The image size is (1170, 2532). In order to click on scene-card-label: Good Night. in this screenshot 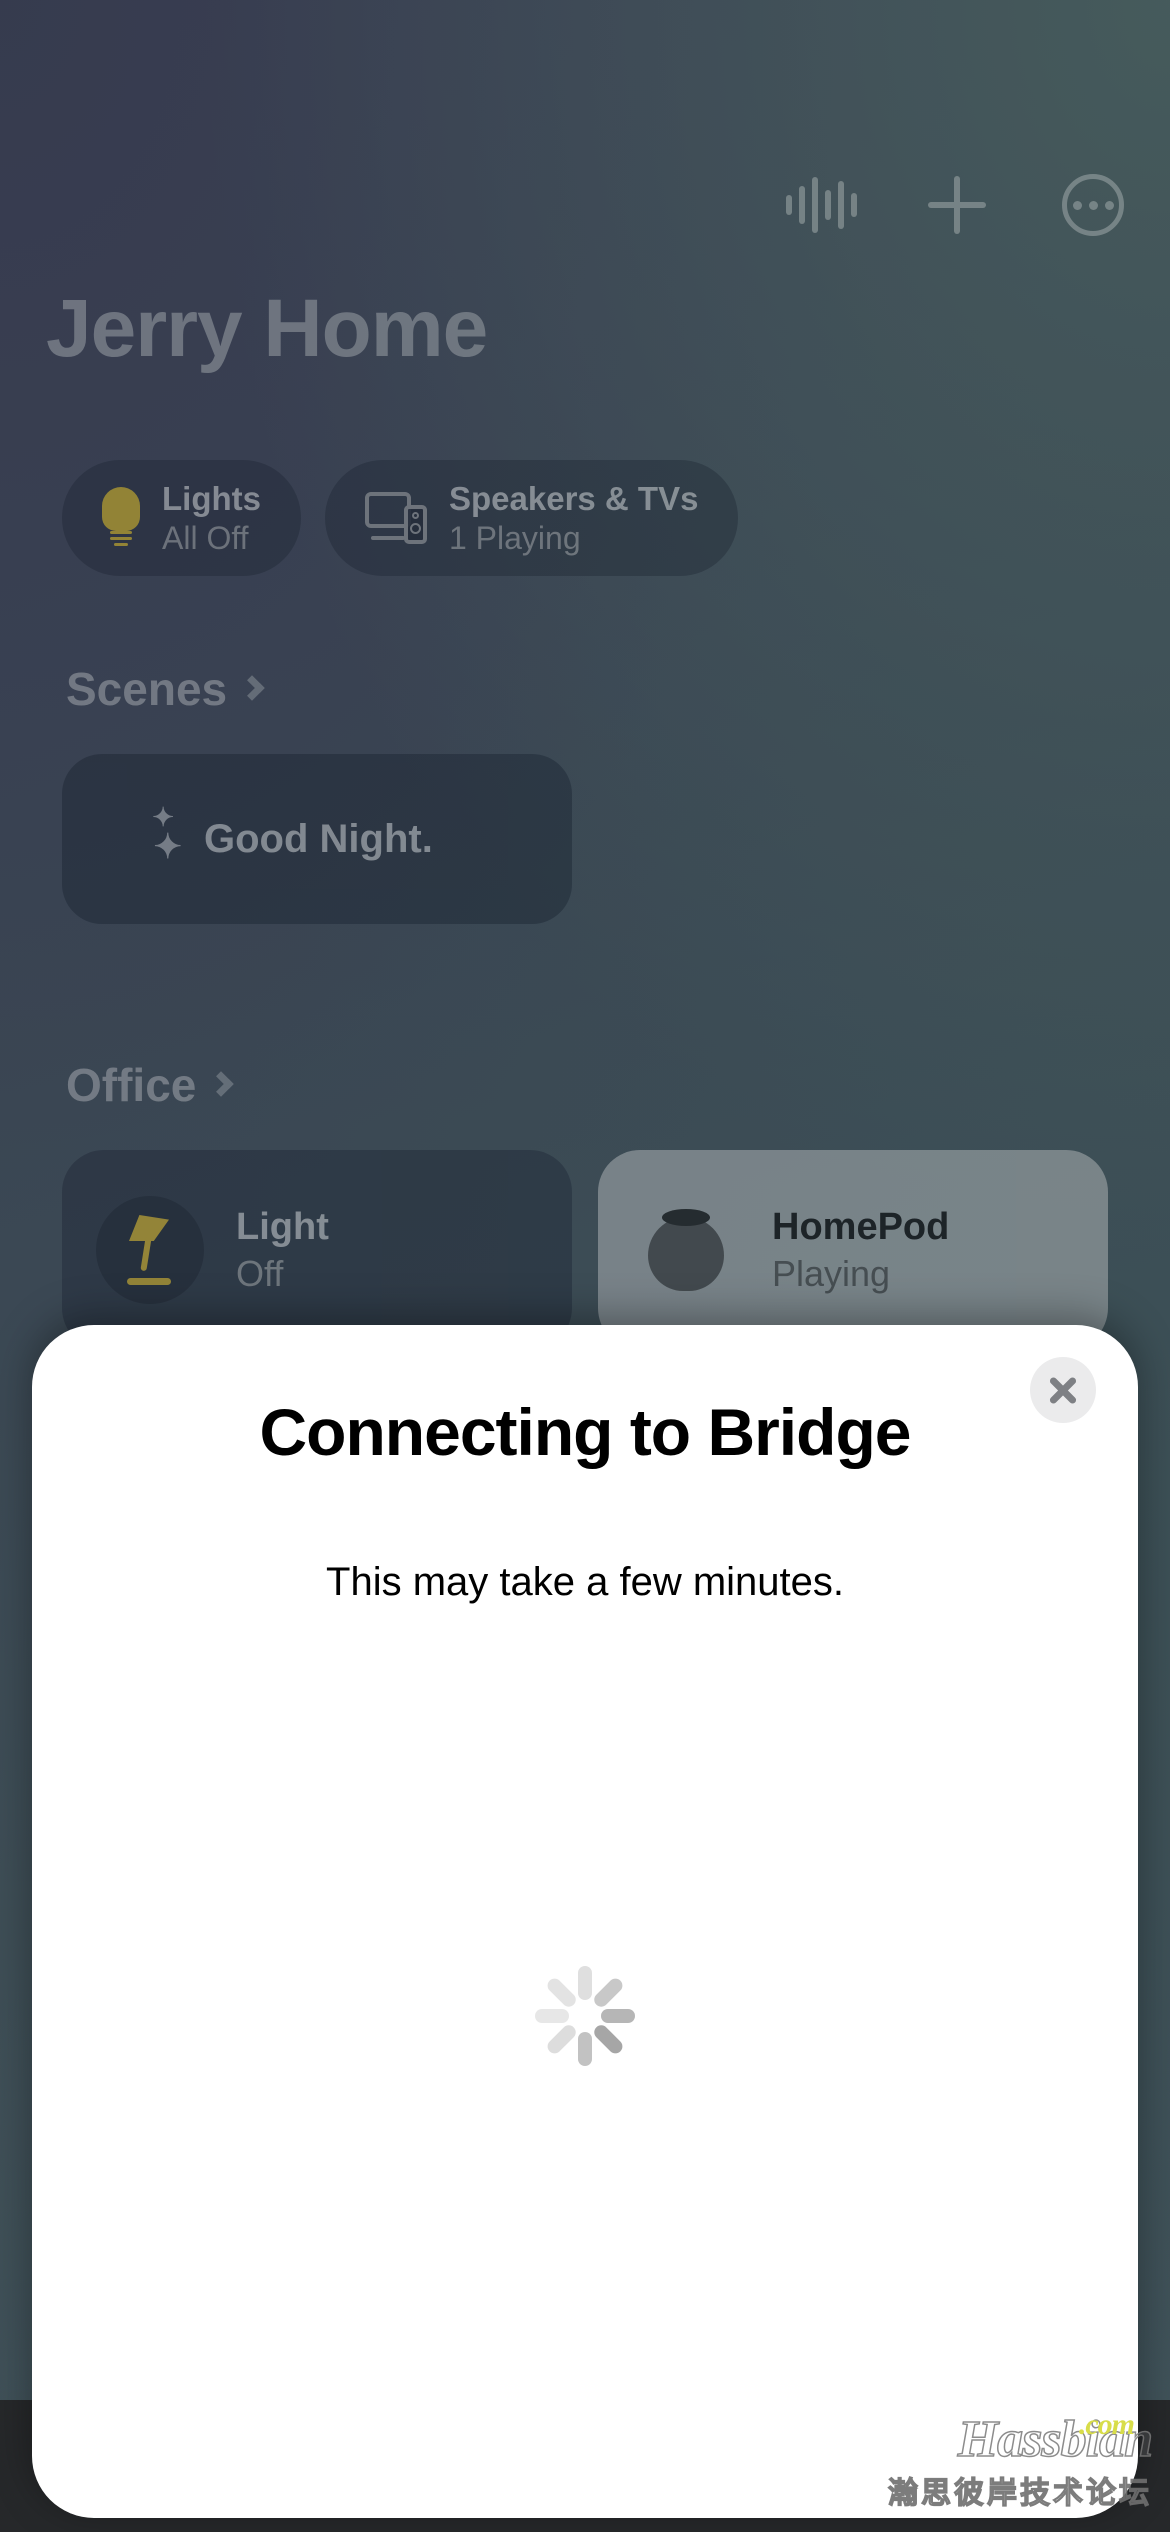, I will do `click(318, 838)`.